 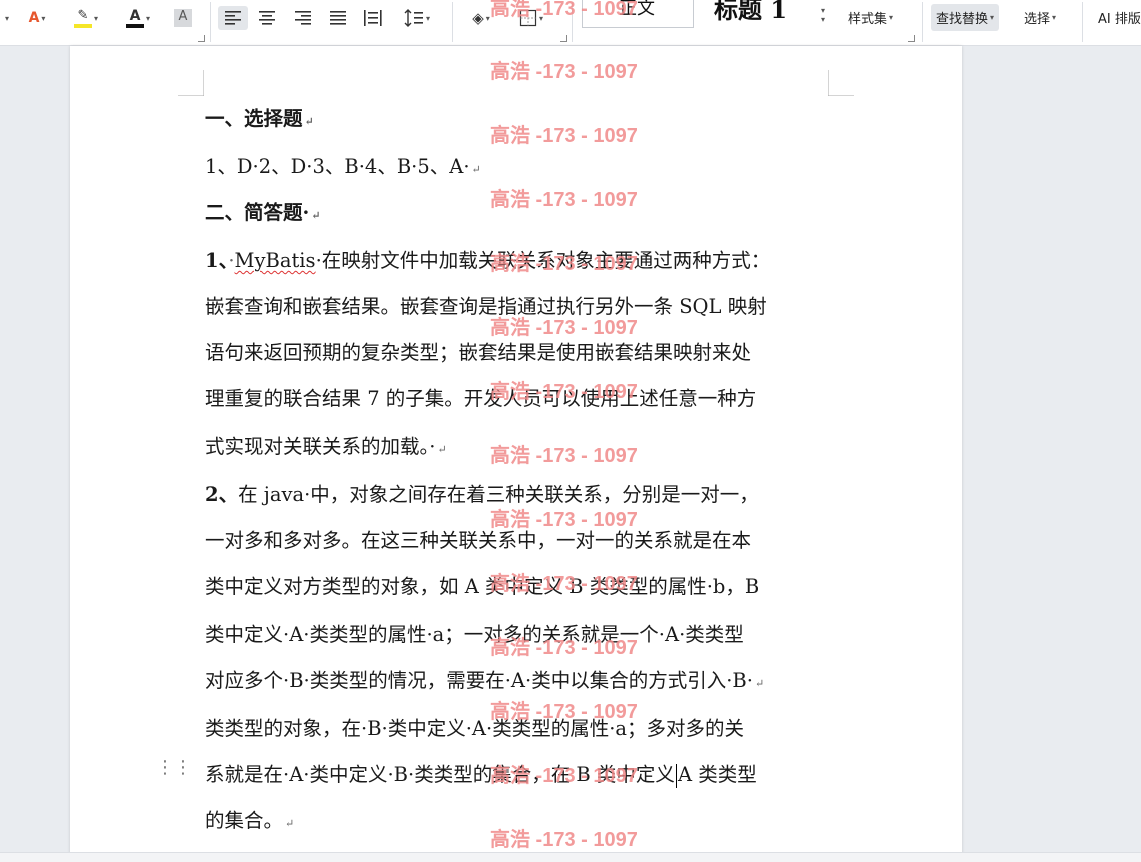 I want to click on highlight-button: ✎ ▾, so click(x=86, y=18).